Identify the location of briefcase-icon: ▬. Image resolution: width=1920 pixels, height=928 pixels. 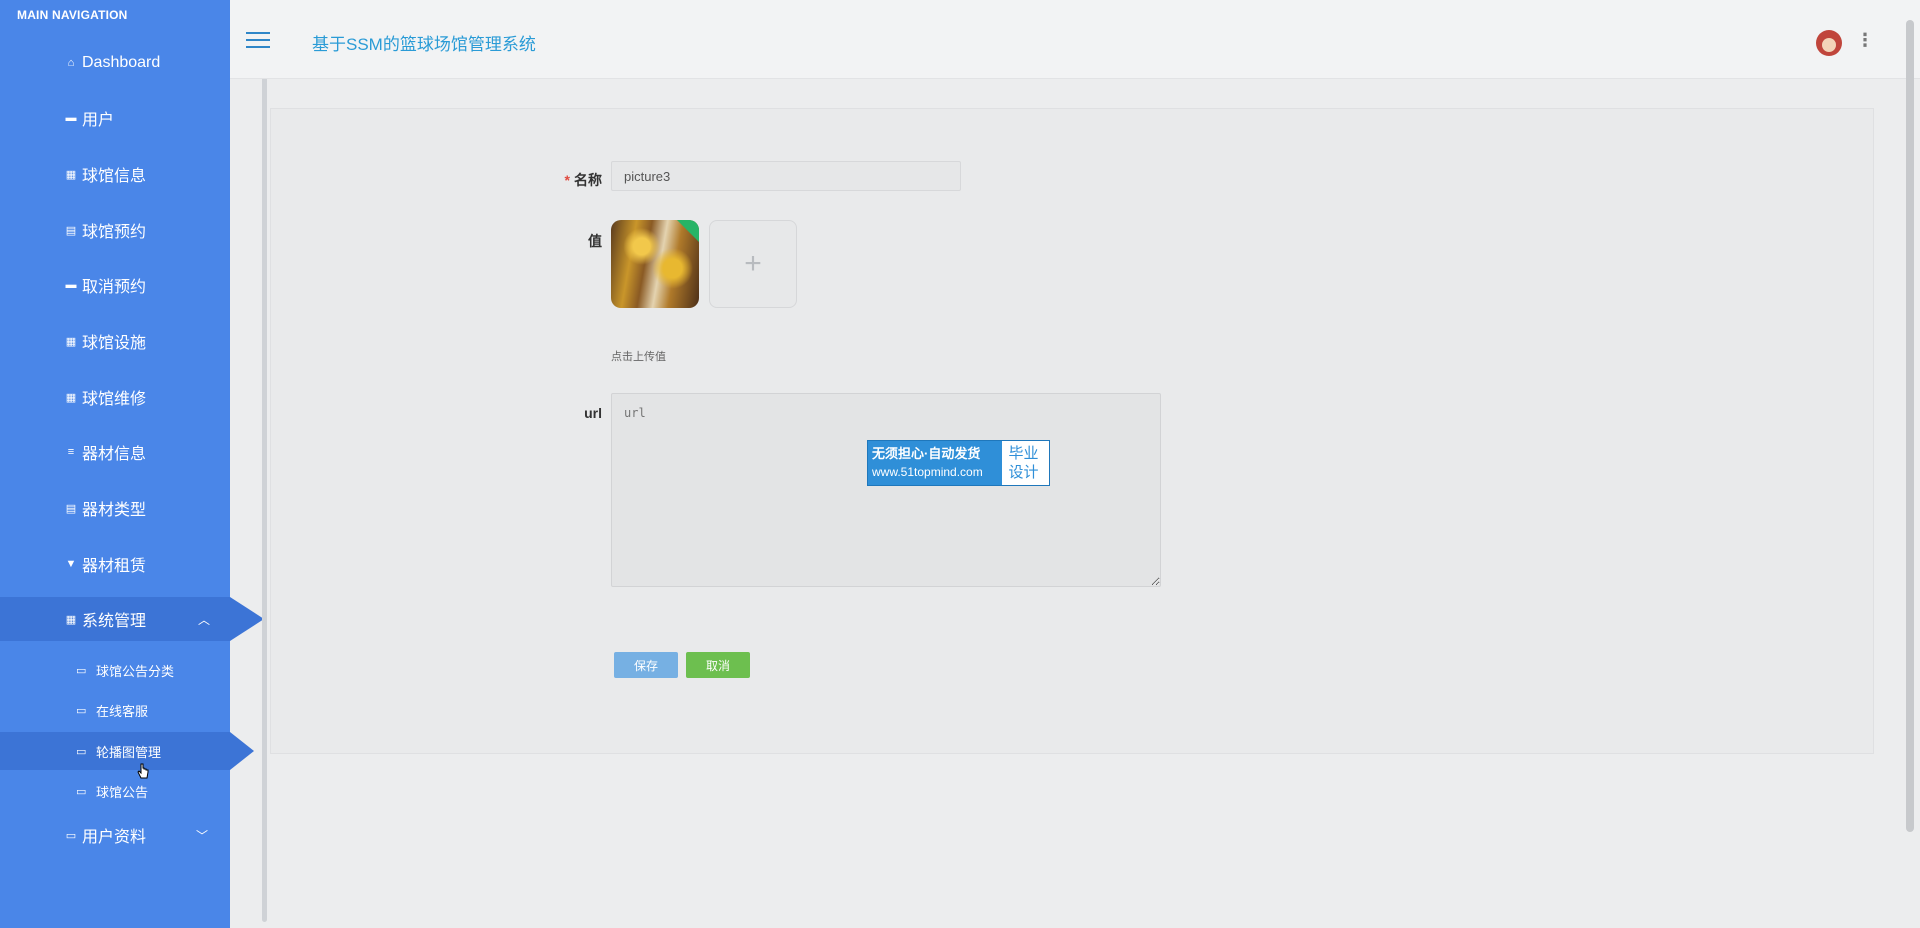
(71, 285).